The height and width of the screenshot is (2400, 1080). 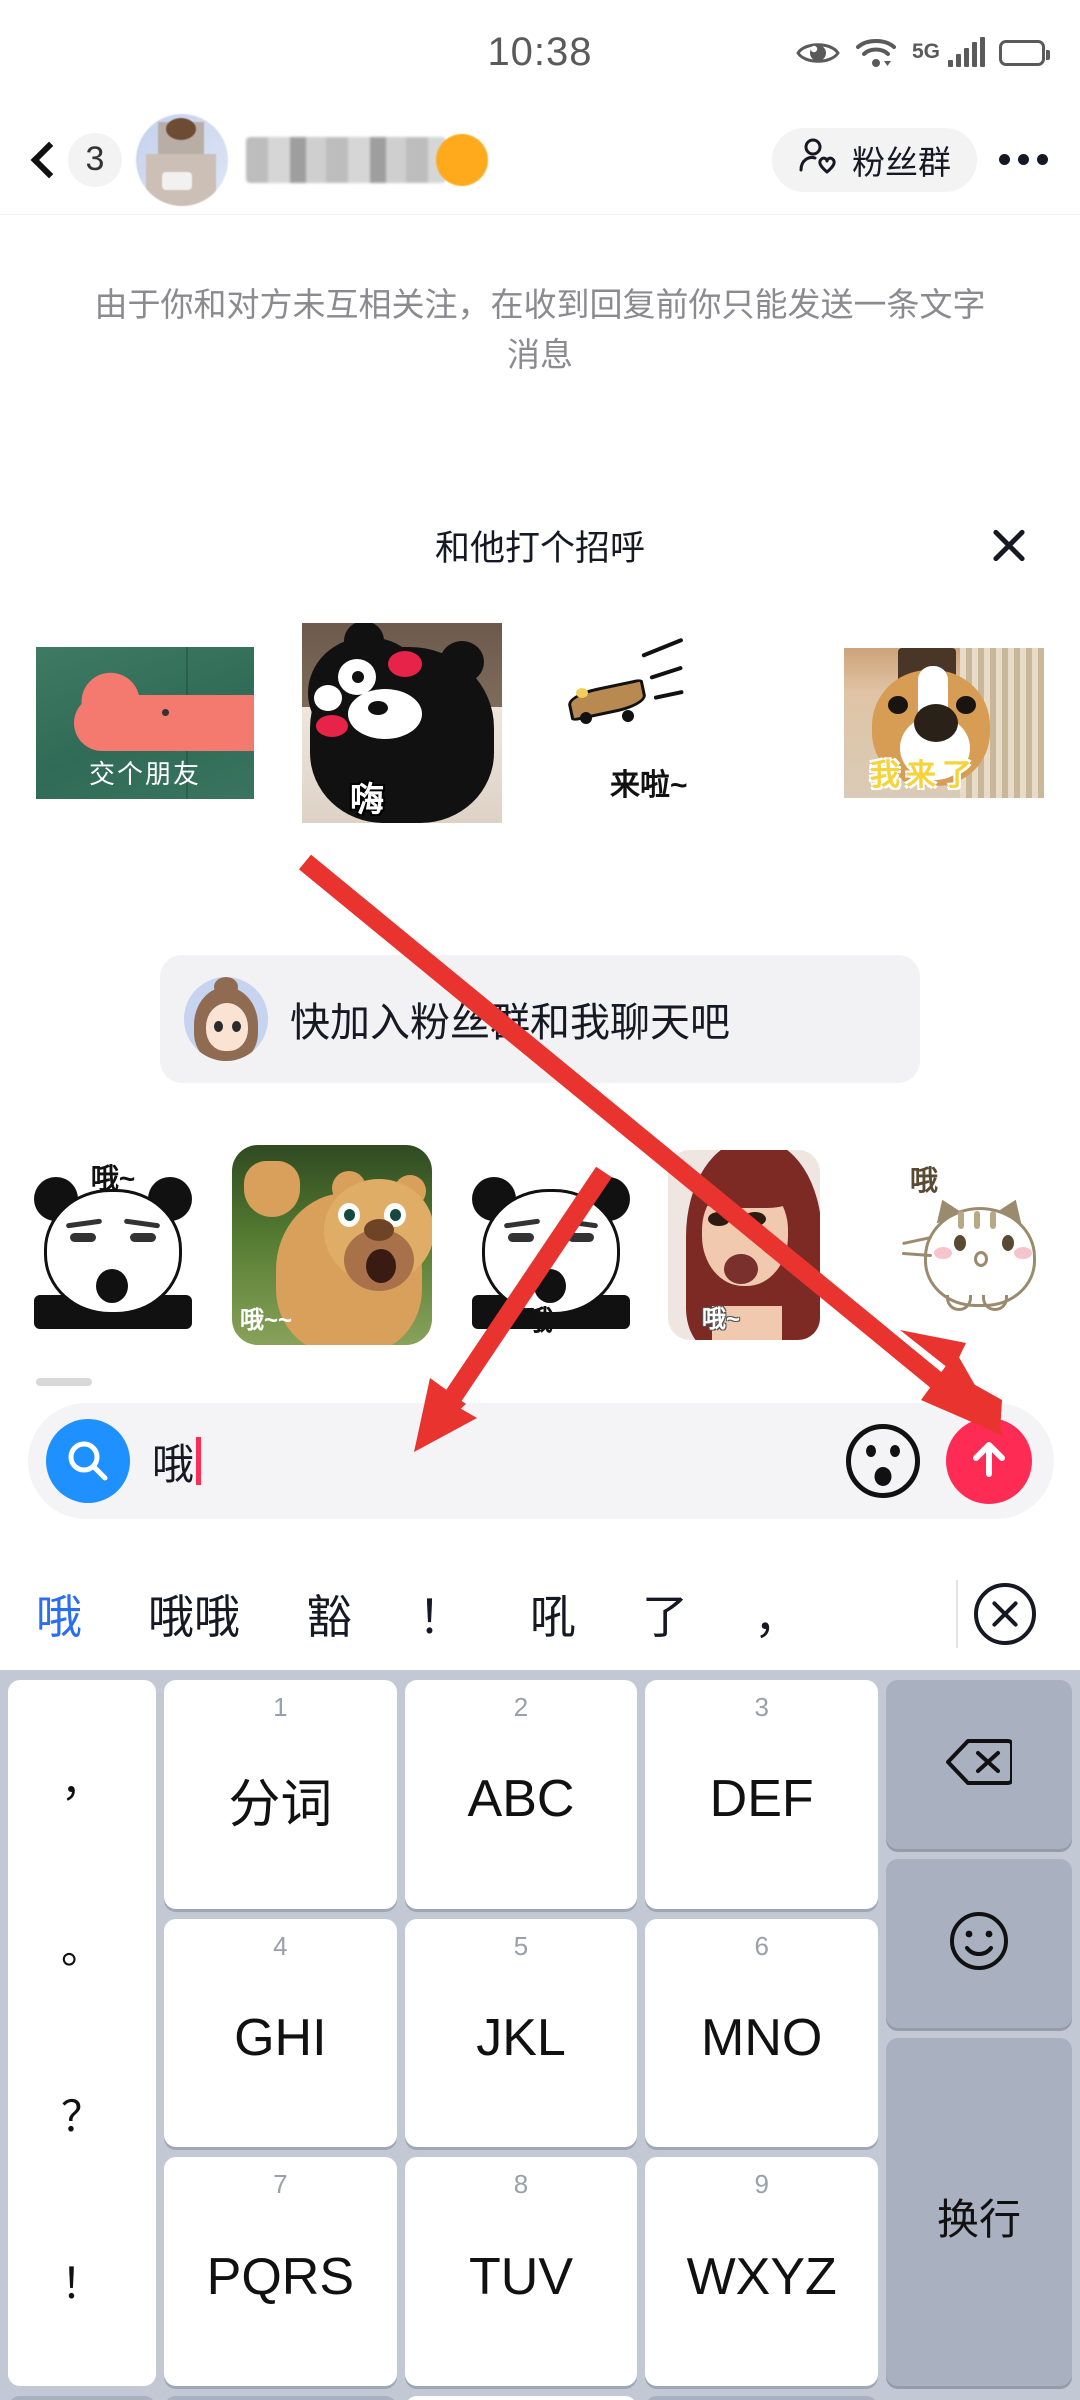 What do you see at coordinates (59, 1614) in the screenshot?
I see `candidate-0: 哦` at bounding box center [59, 1614].